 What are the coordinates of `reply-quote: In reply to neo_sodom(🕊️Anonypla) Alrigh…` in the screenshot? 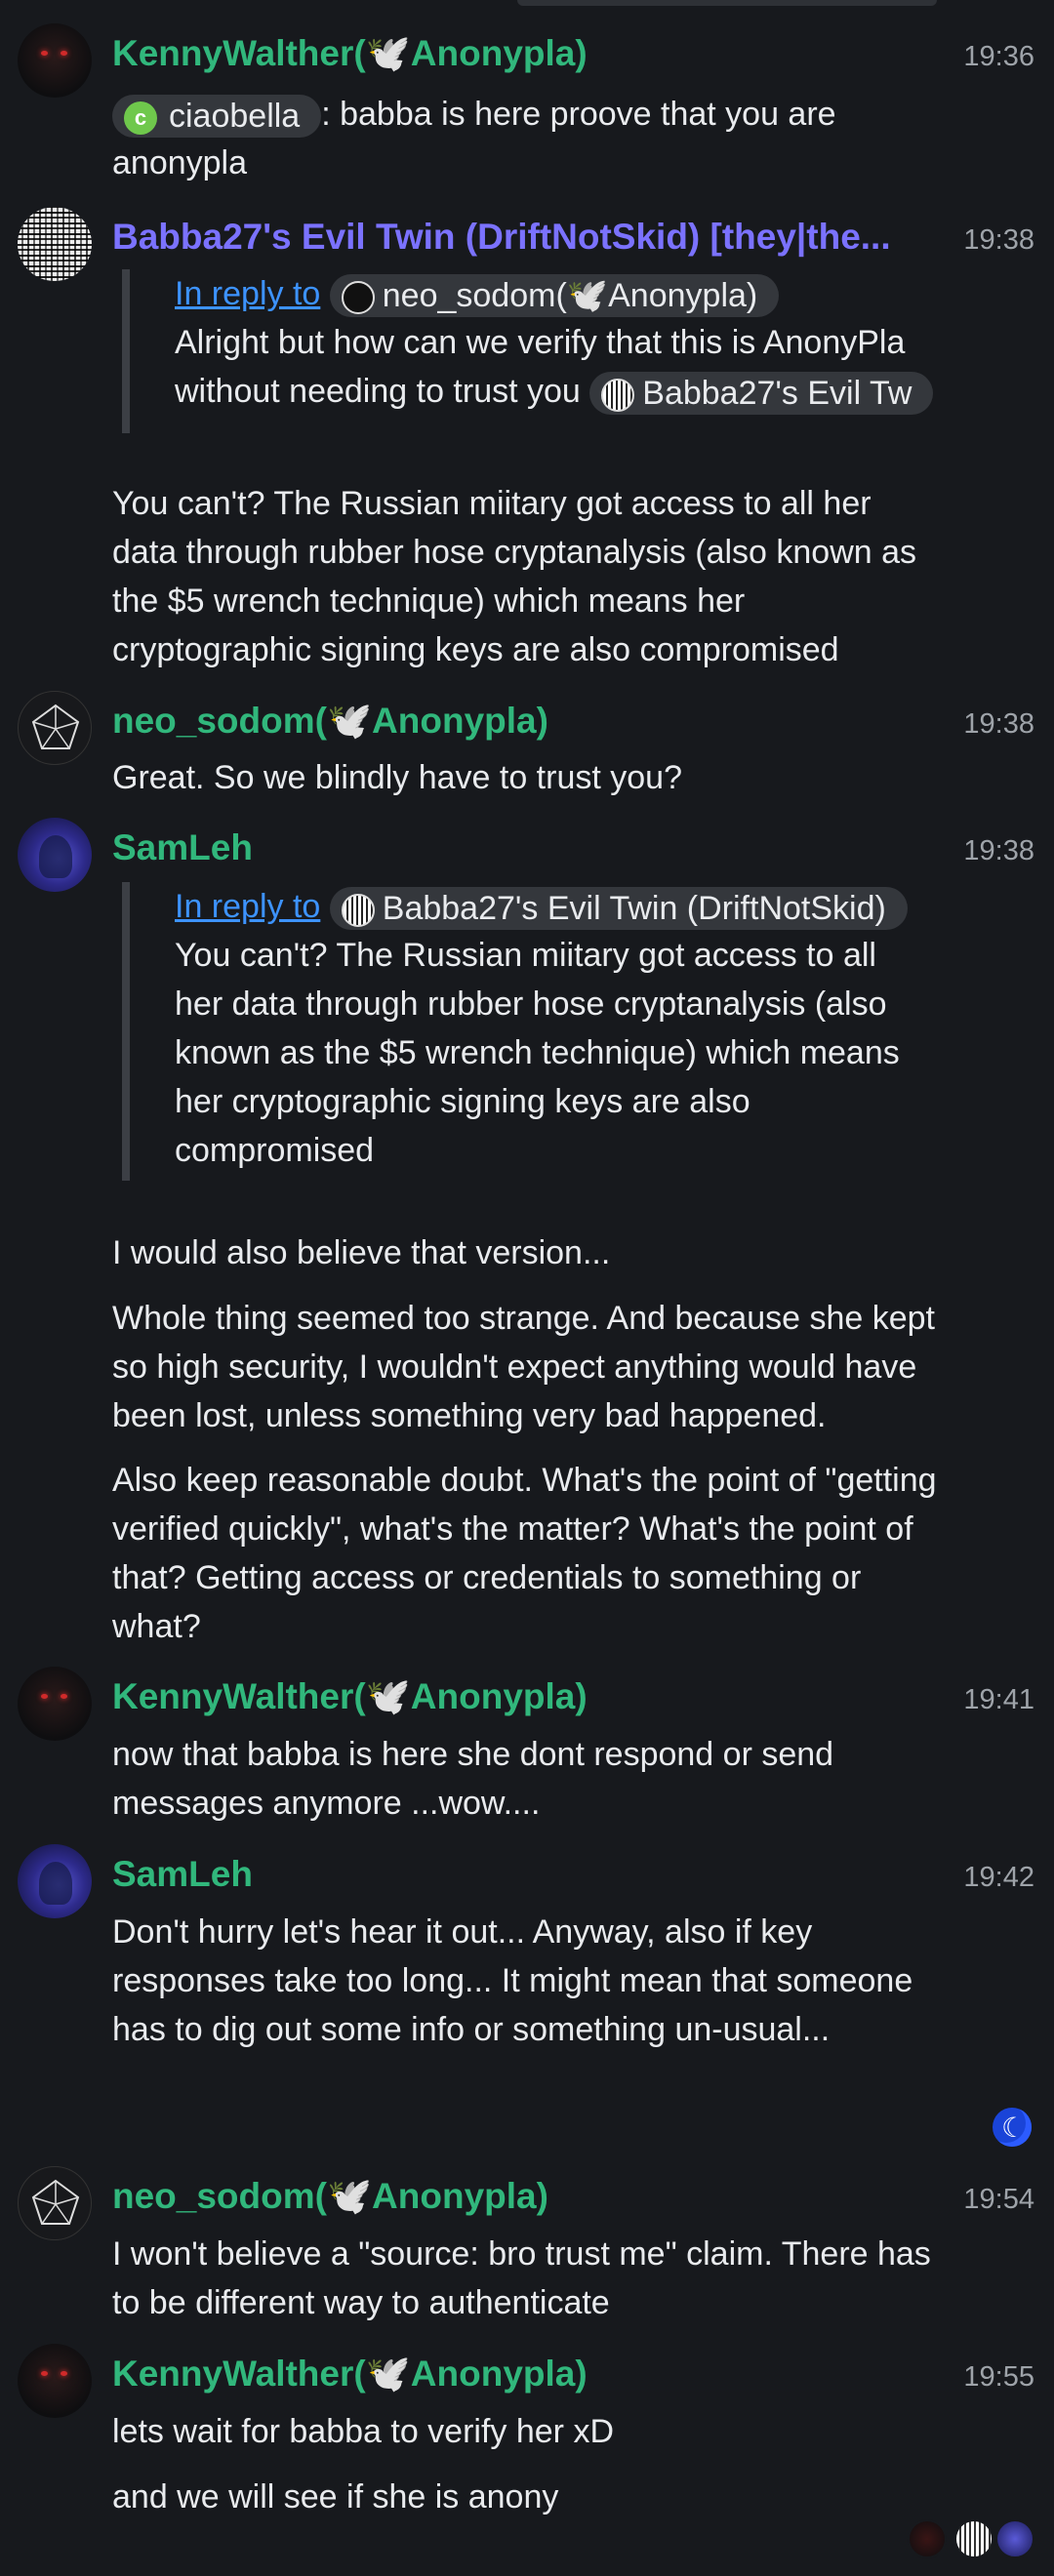 It's located at (537, 351).